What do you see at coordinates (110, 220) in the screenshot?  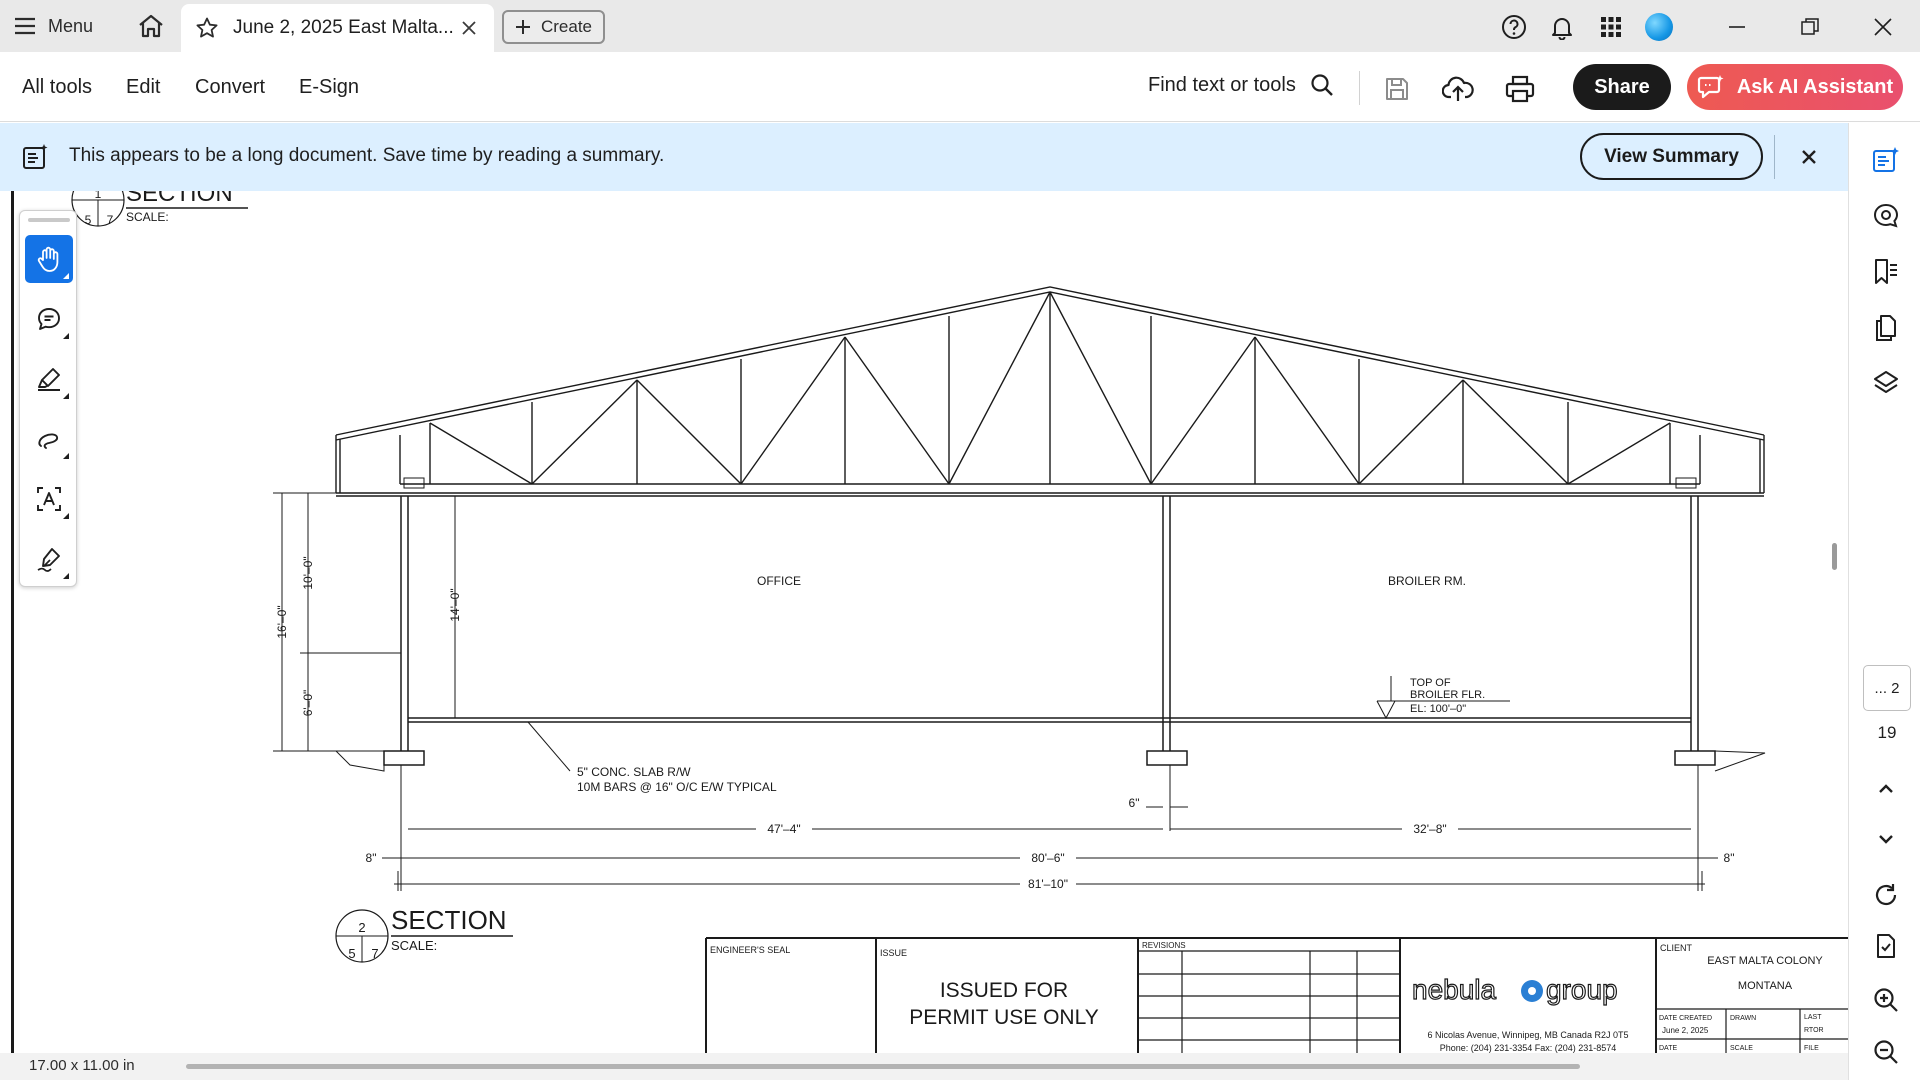 I see `section-1-sheet-b: 7` at bounding box center [110, 220].